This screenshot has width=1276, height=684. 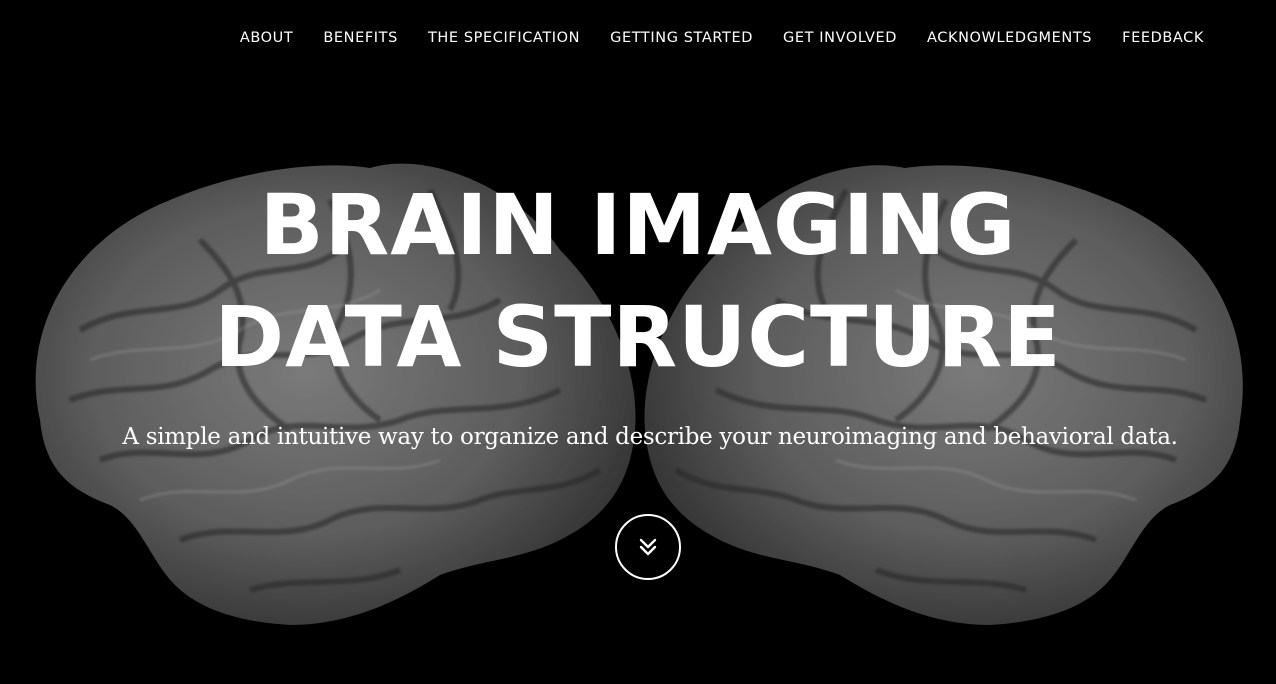 I want to click on nav-specification-link: THE SPECIFICATION, so click(x=504, y=38).